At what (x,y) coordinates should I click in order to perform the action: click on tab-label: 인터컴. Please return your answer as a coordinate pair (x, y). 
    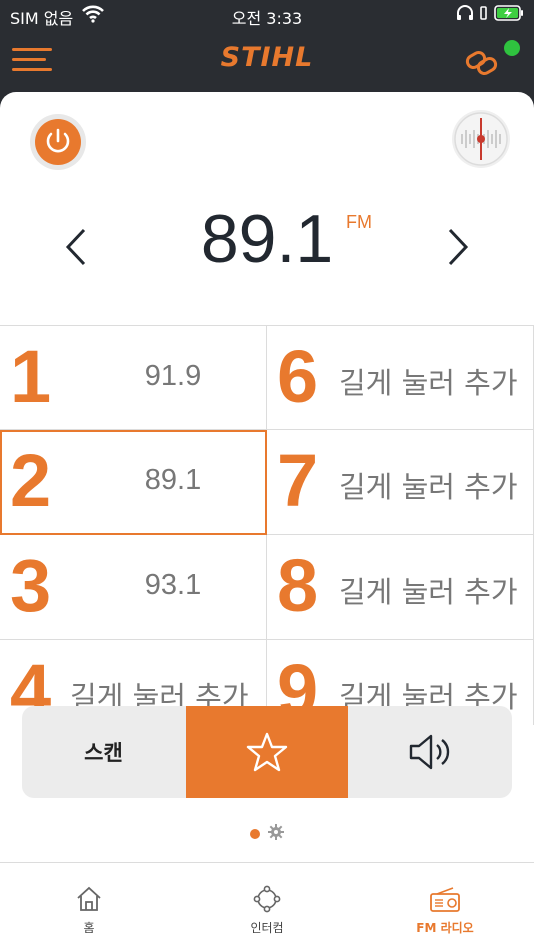
    Looking at the image, I should click on (267, 928).